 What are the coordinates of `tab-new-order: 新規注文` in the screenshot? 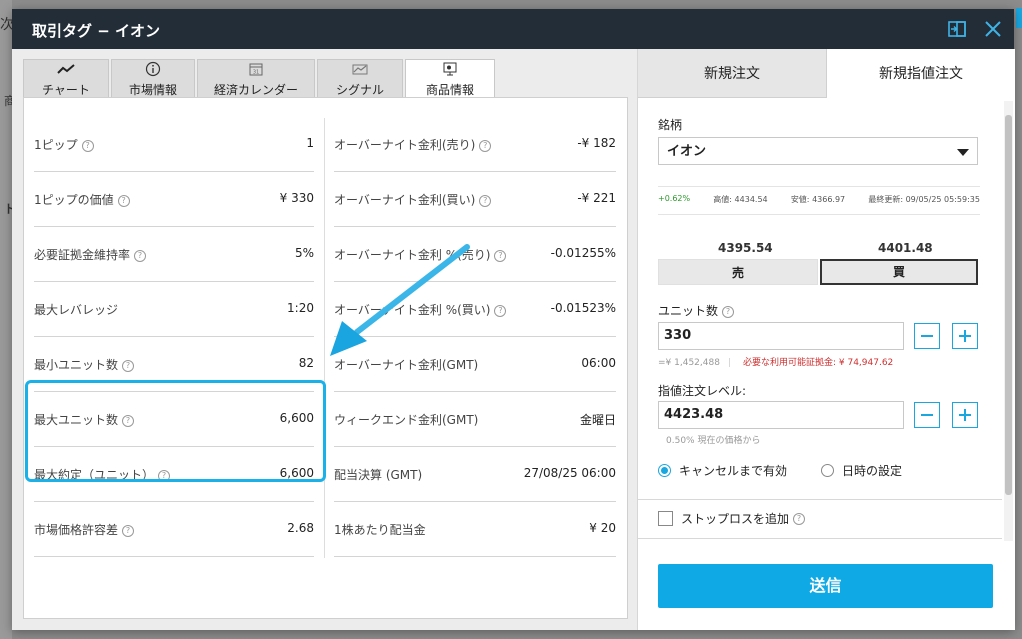 It's located at (732, 73).